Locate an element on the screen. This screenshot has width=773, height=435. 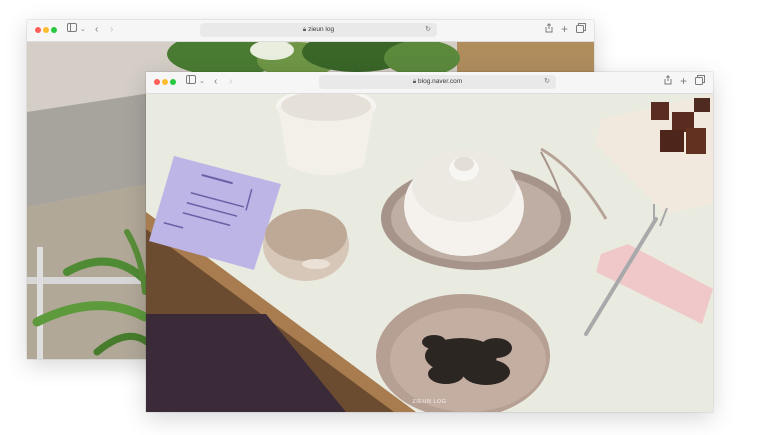
address-bar-url: blog.naver.com is located at coordinates (440, 81).